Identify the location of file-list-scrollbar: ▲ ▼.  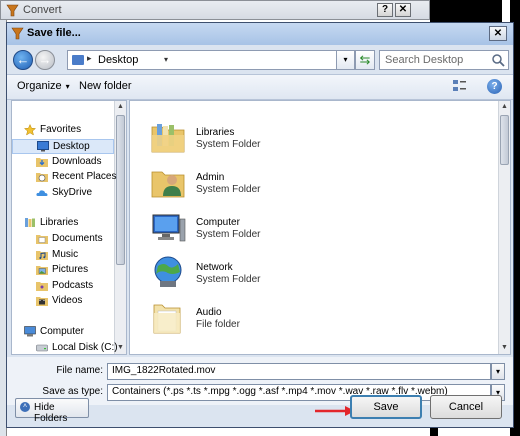
(504, 227).